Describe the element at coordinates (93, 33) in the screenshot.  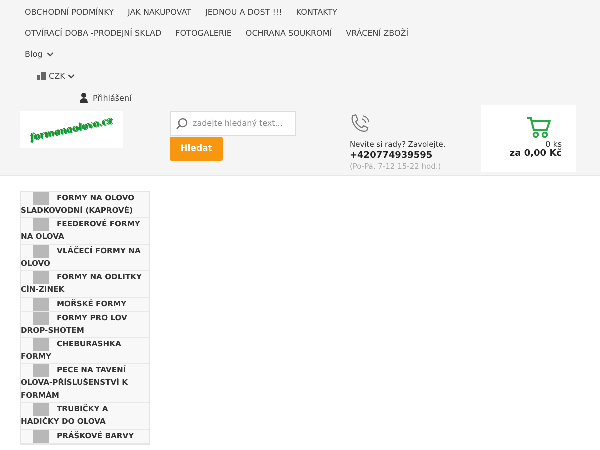
I see `menu-link: OTVÍRACÍ DOBA -PRODEJNÍ SKLAD` at that location.